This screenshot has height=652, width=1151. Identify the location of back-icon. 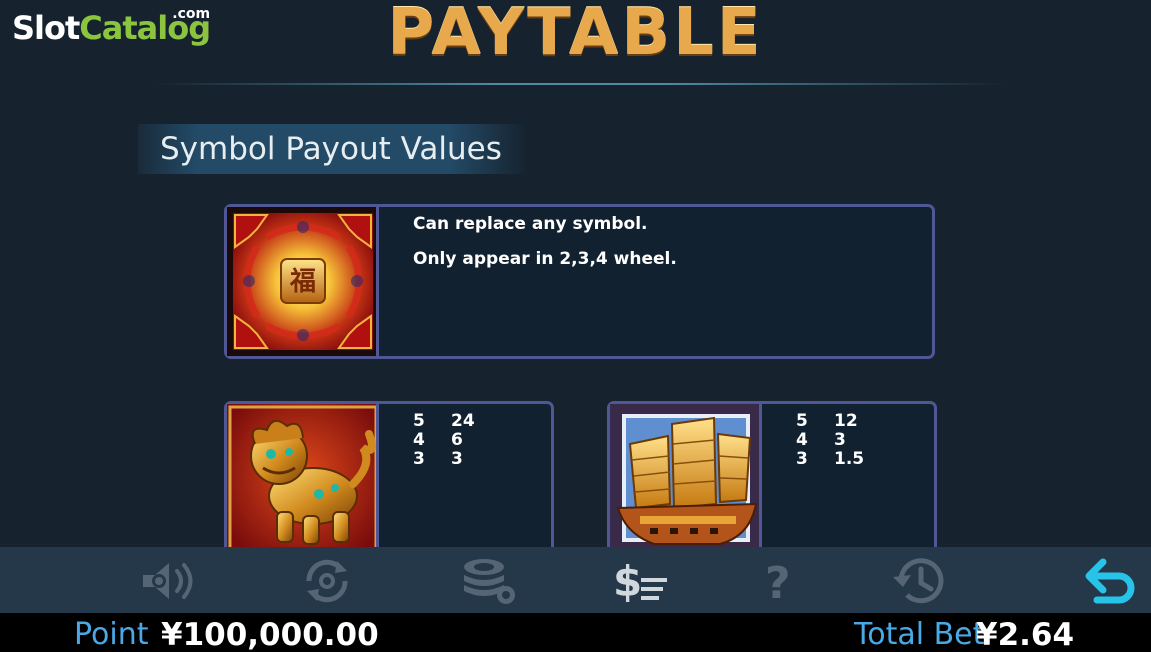
(1110, 581).